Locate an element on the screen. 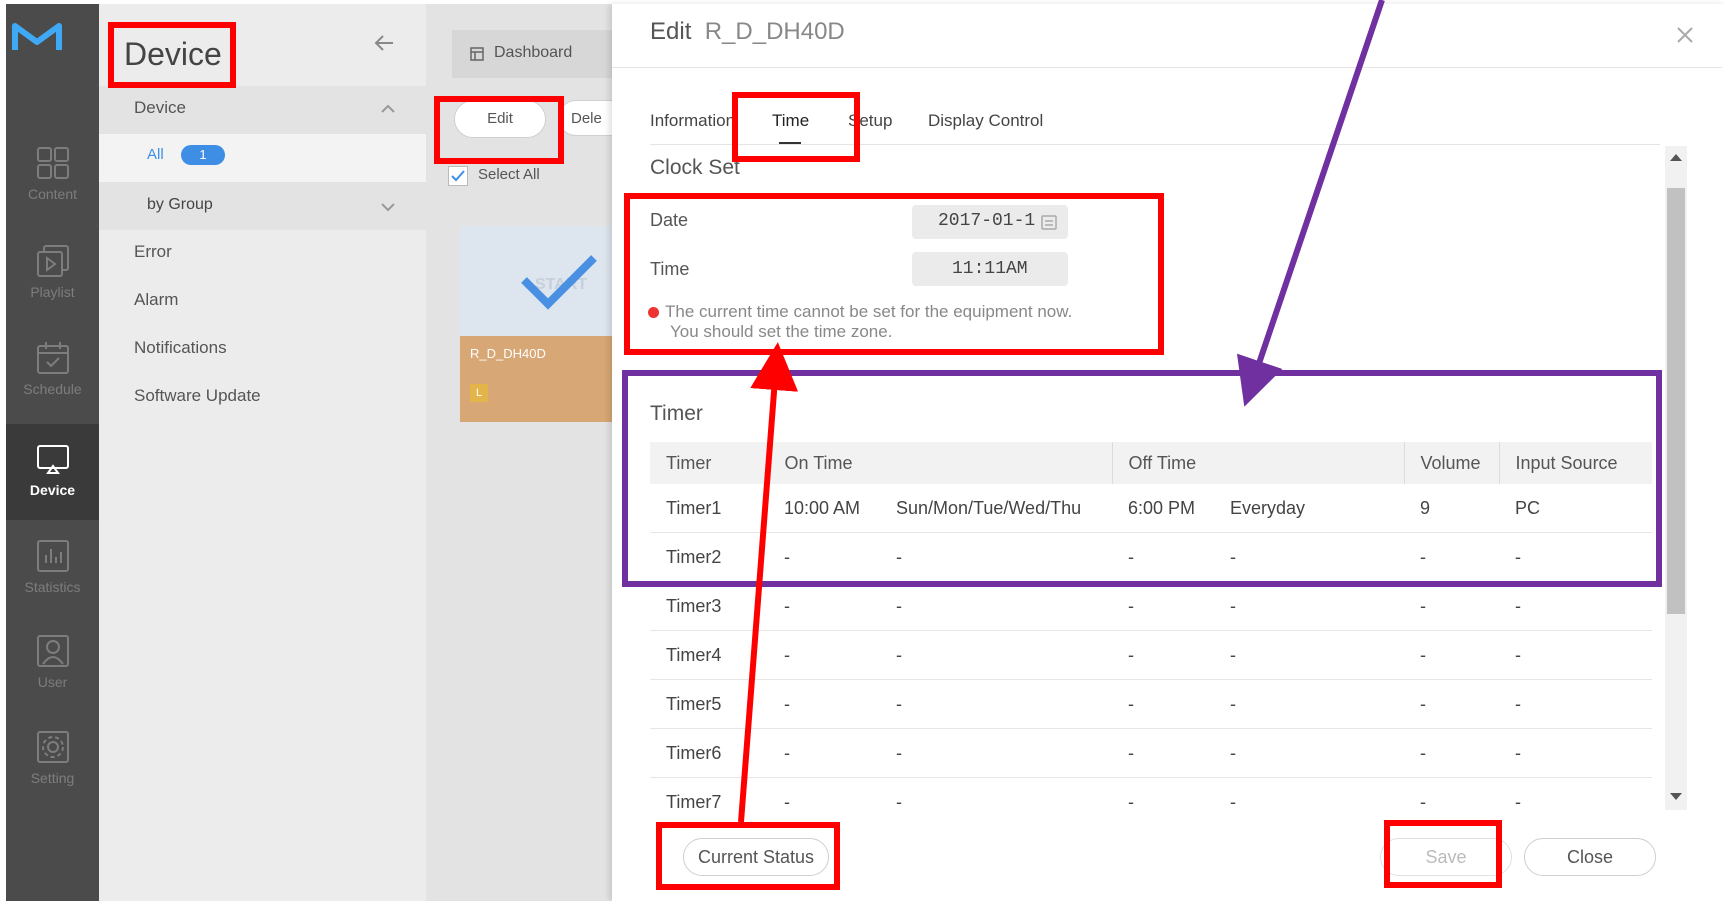 The image size is (1725, 901). calendar-icon is located at coordinates (1049, 222).